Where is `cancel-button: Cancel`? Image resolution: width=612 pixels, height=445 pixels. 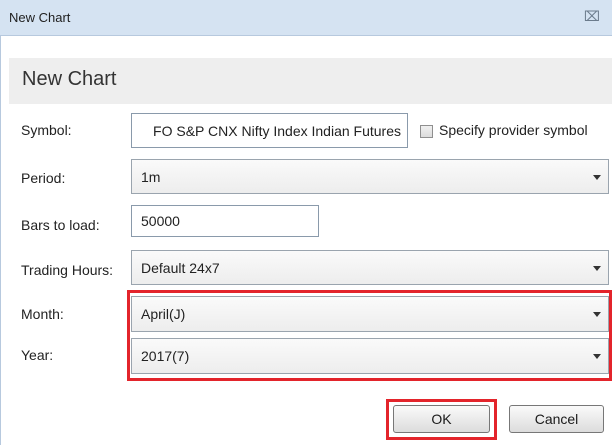 cancel-button: Cancel is located at coordinates (556, 419).